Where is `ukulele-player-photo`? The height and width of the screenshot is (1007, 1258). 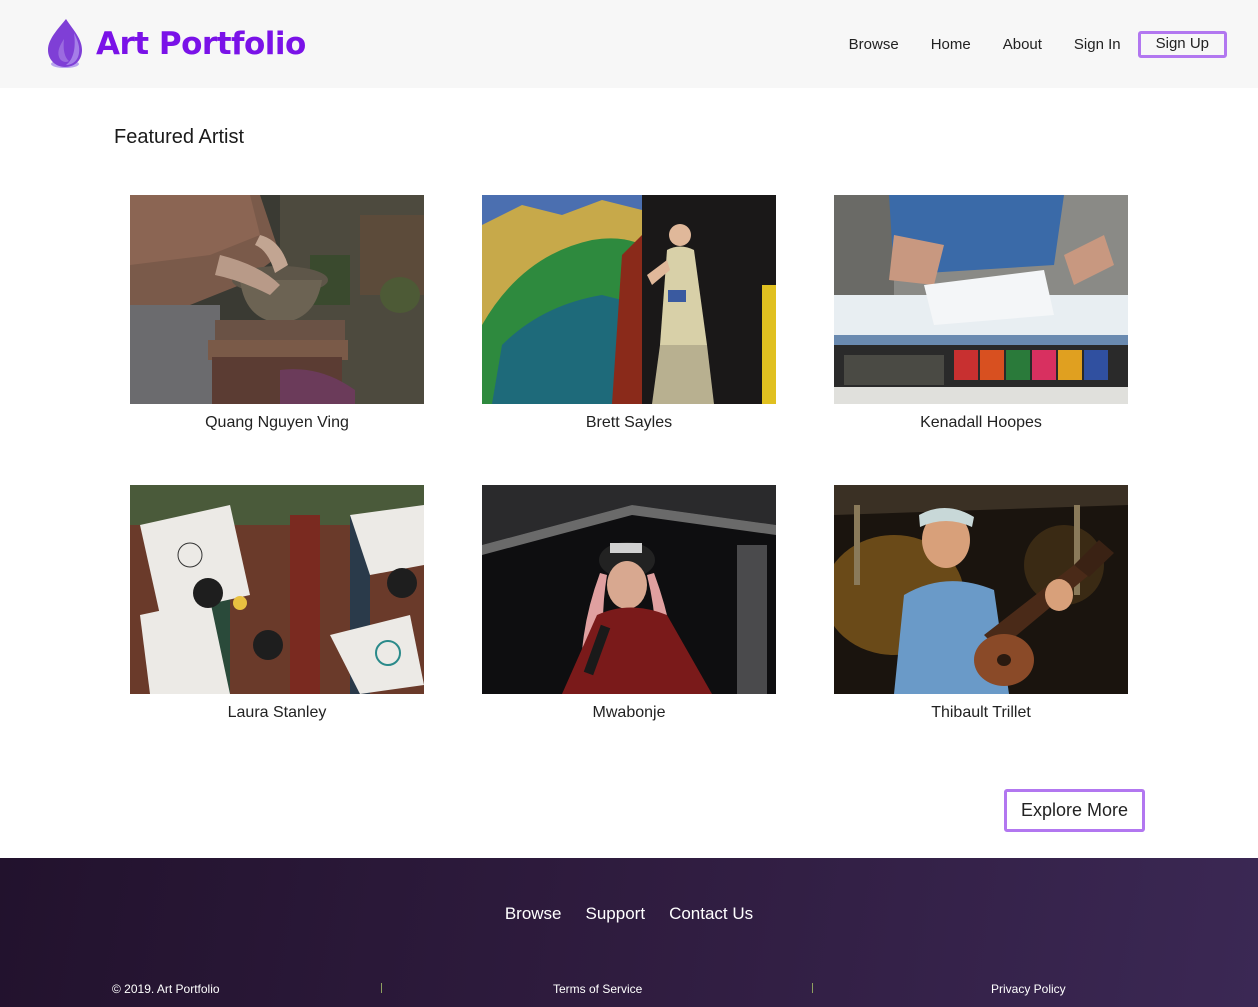 ukulele-player-photo is located at coordinates (981, 589).